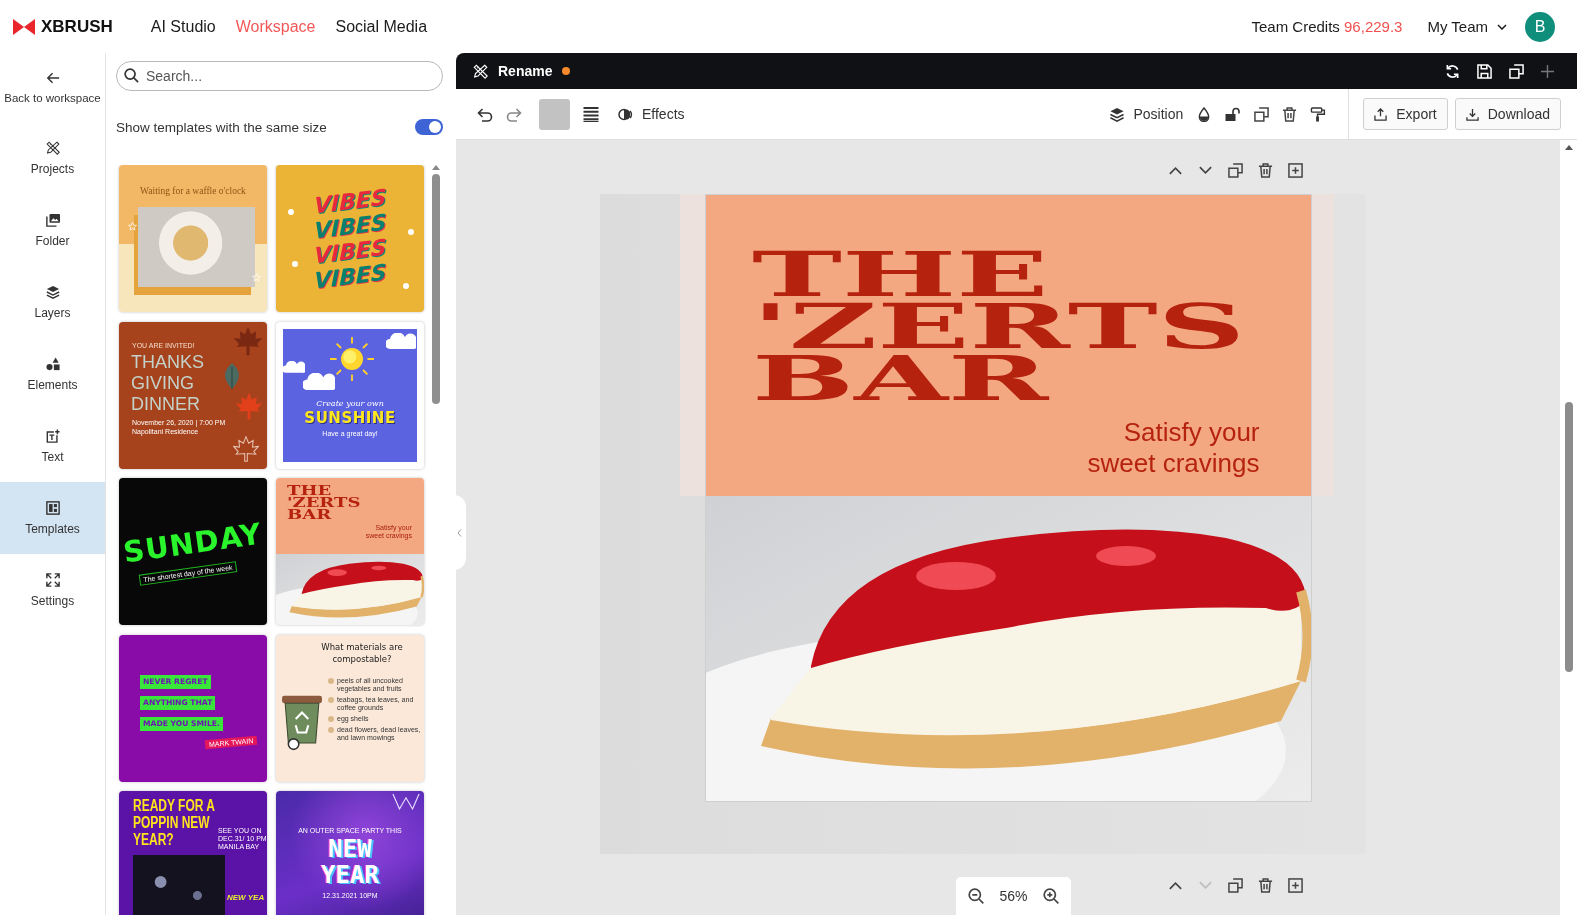 The height and width of the screenshot is (915, 1577). What do you see at coordinates (52, 363) in the screenshot?
I see `shapes-icon` at bounding box center [52, 363].